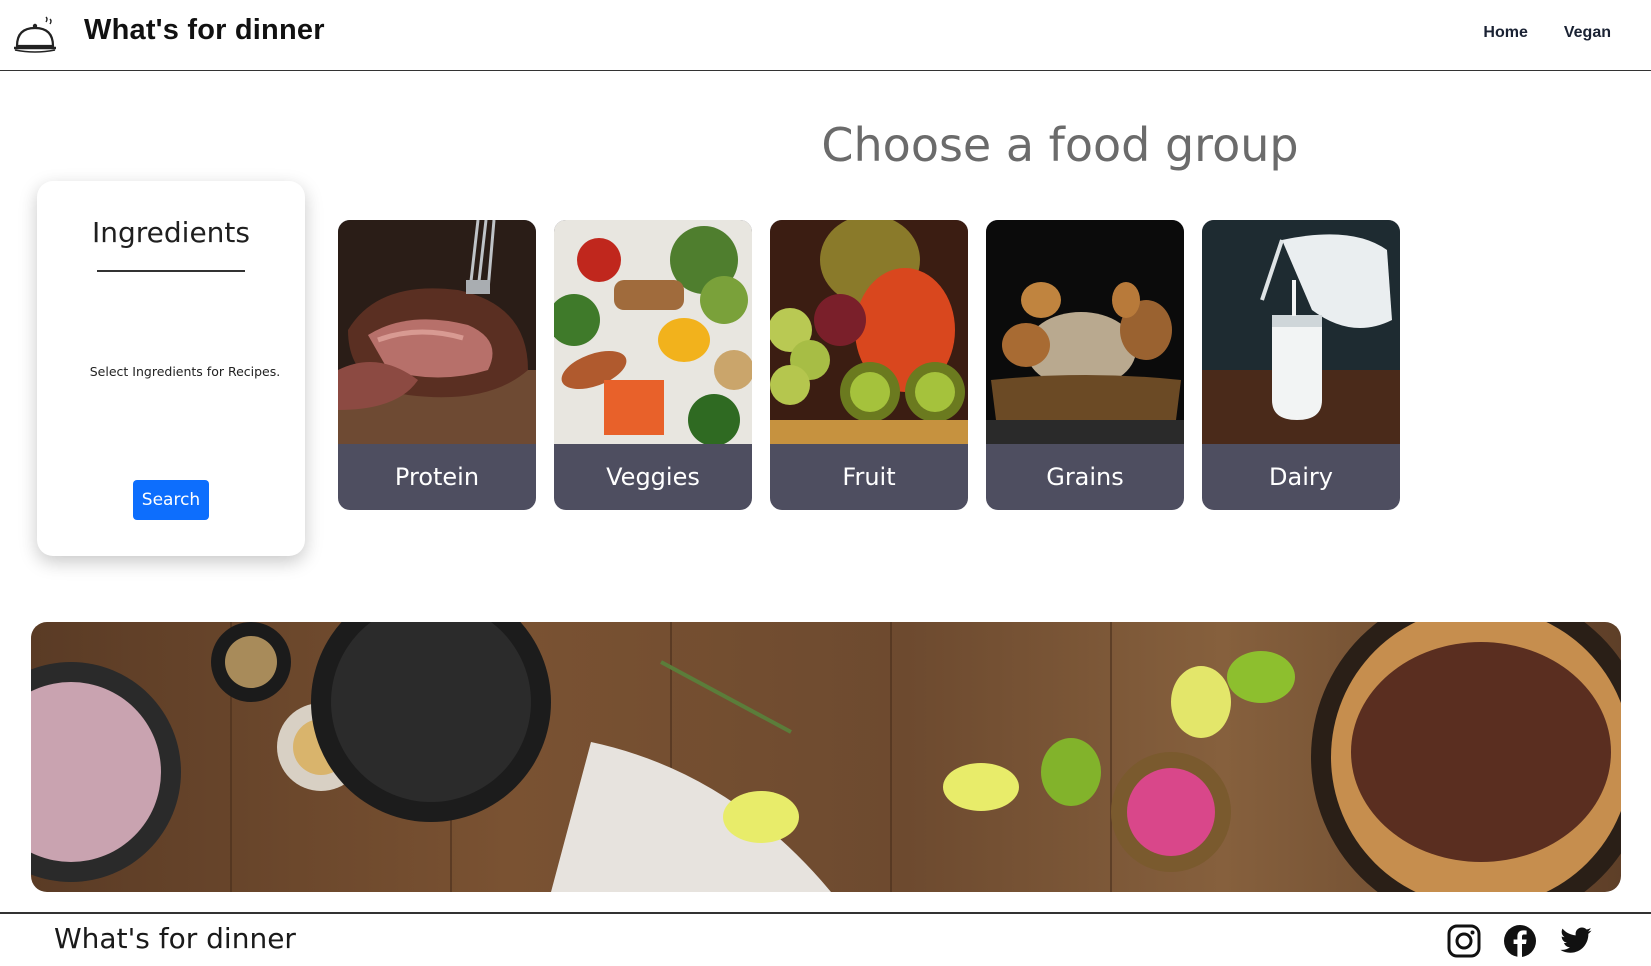 The height and width of the screenshot is (966, 1651). What do you see at coordinates (653, 332) in the screenshot?
I see `vegetables-image` at bounding box center [653, 332].